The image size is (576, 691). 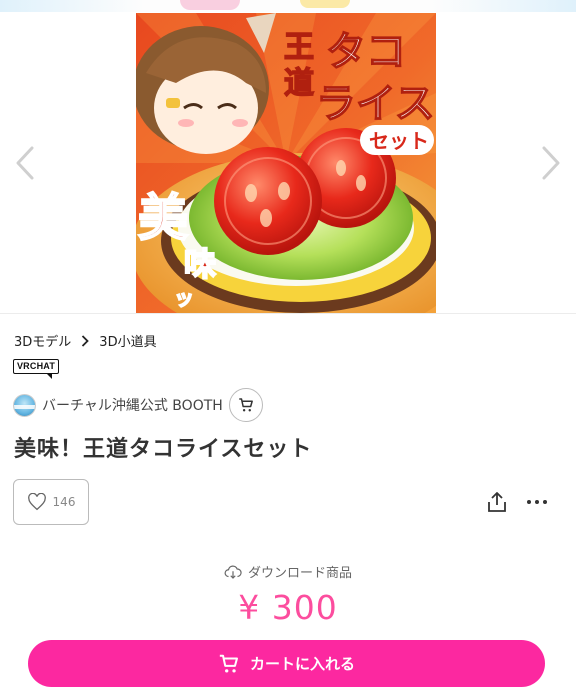 I want to click on vrchat-badge-label: VRCHAT, so click(x=36, y=366).